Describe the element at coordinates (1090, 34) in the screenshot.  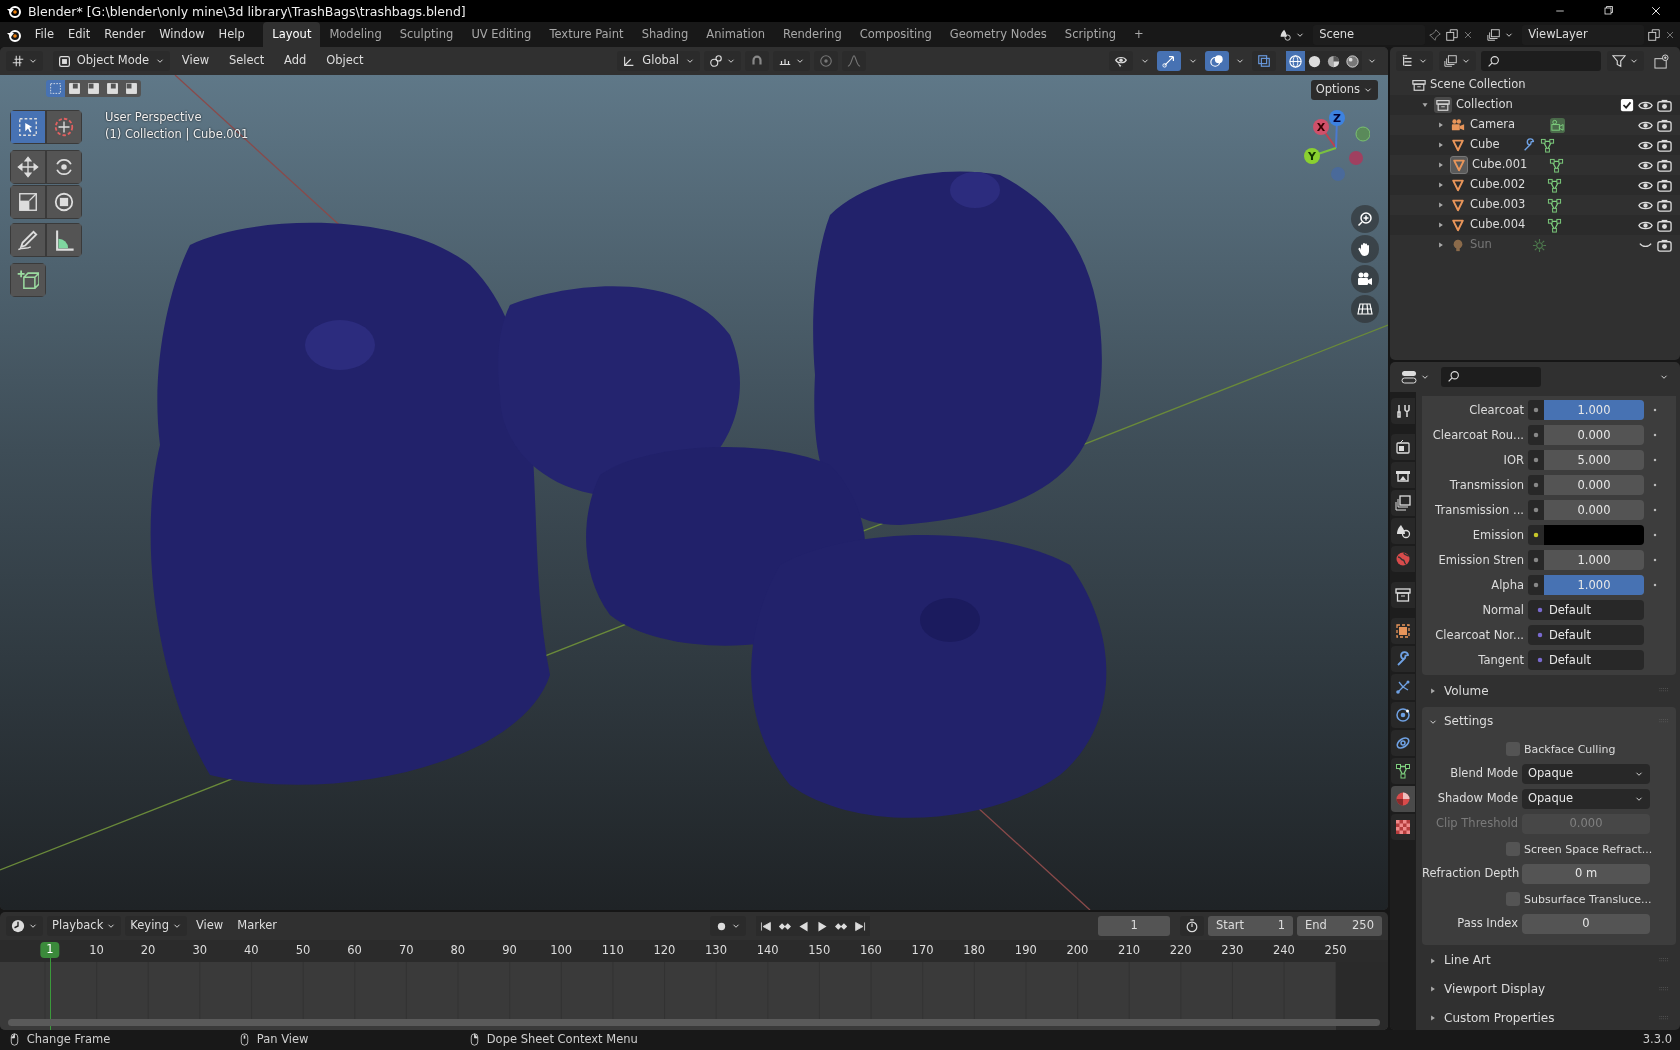
I see `workspace-tab: Scripting` at that location.